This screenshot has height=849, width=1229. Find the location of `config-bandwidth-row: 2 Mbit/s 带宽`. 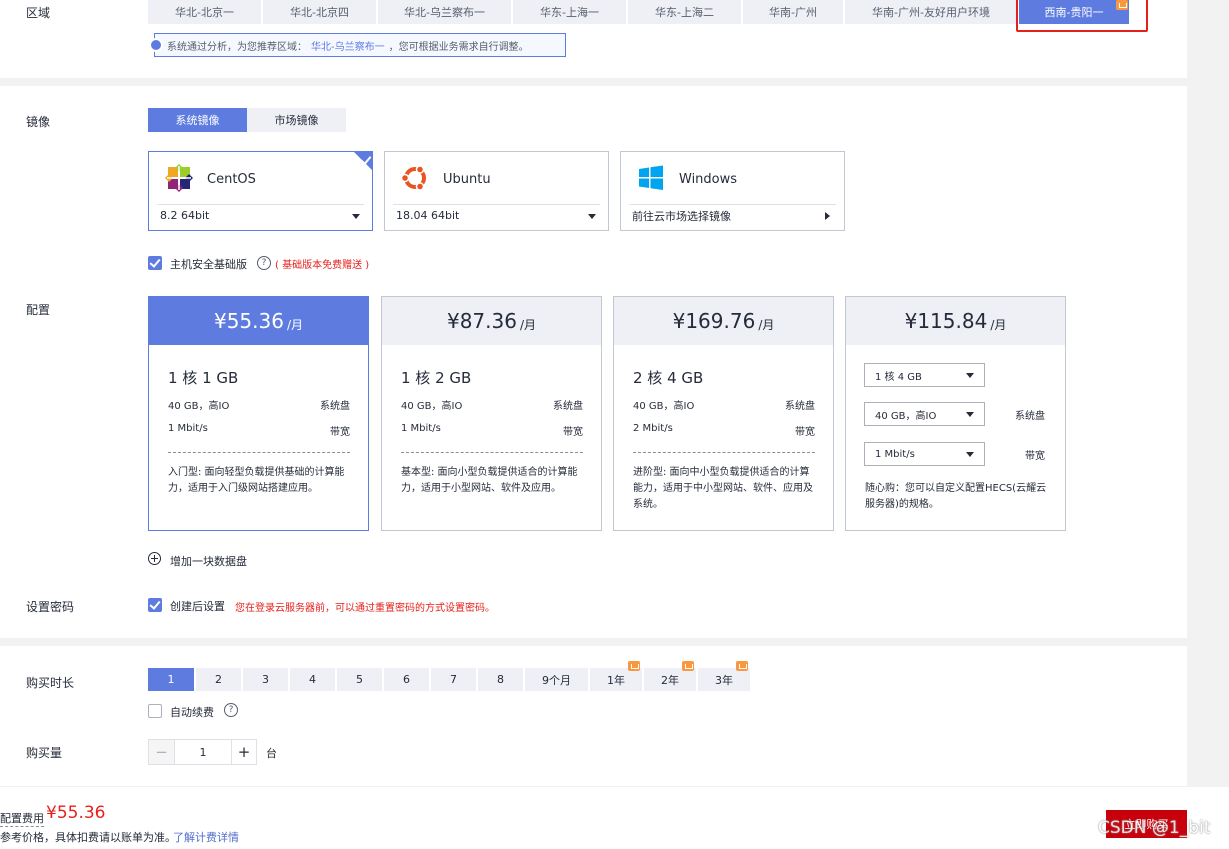

config-bandwidth-row: 2 Mbit/s 带宽 is located at coordinates (724, 430).